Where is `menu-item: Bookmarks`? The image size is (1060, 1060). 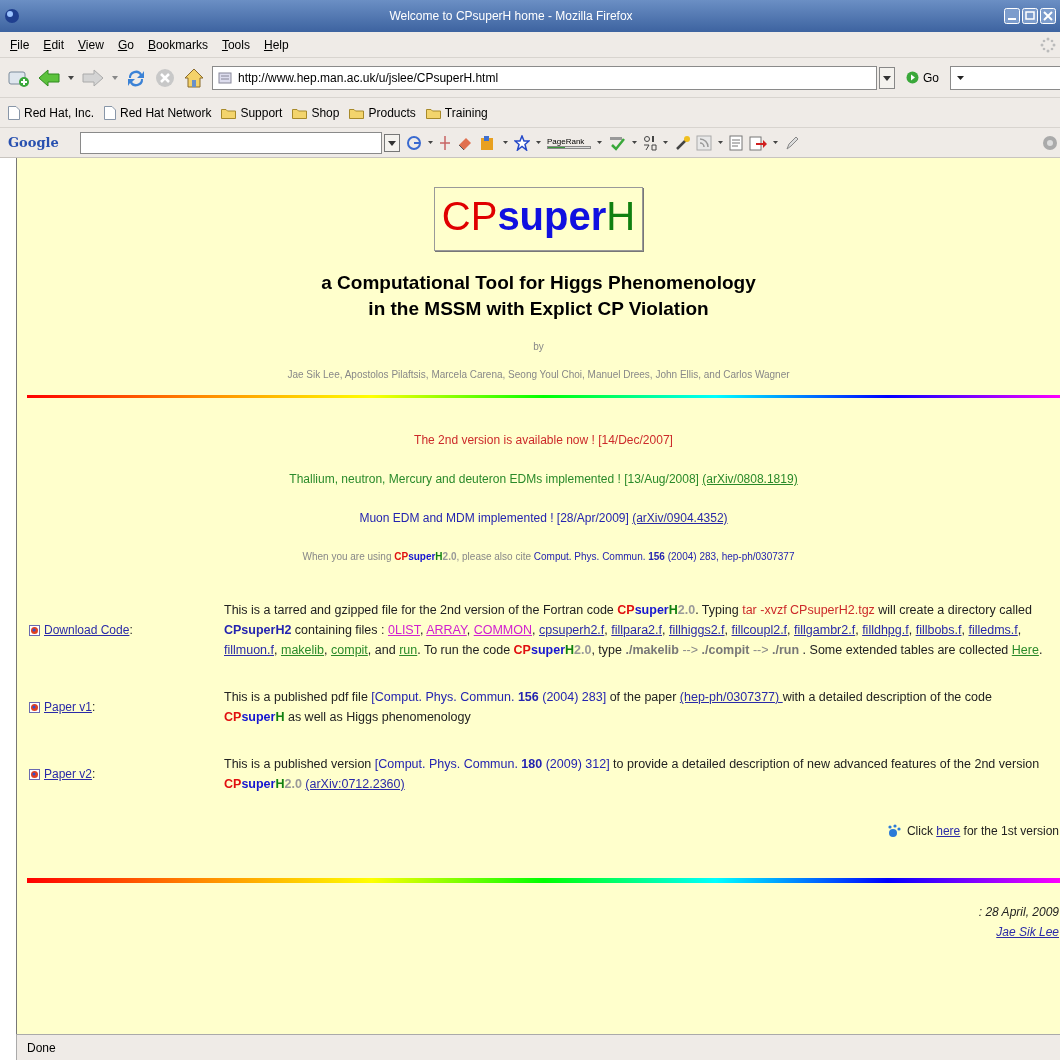 menu-item: Bookmarks is located at coordinates (177, 44).